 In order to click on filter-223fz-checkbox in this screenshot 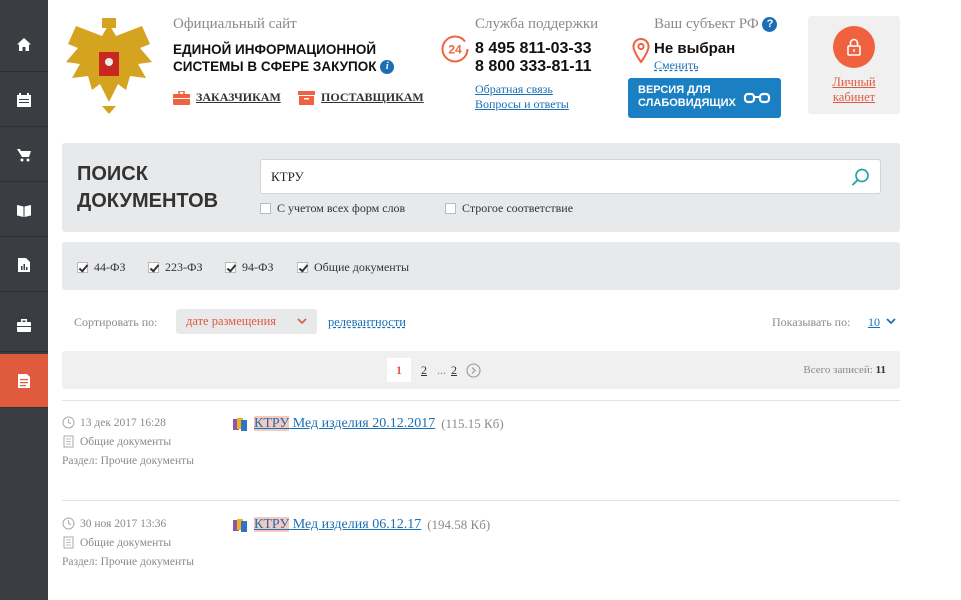, I will do `click(153, 267)`.